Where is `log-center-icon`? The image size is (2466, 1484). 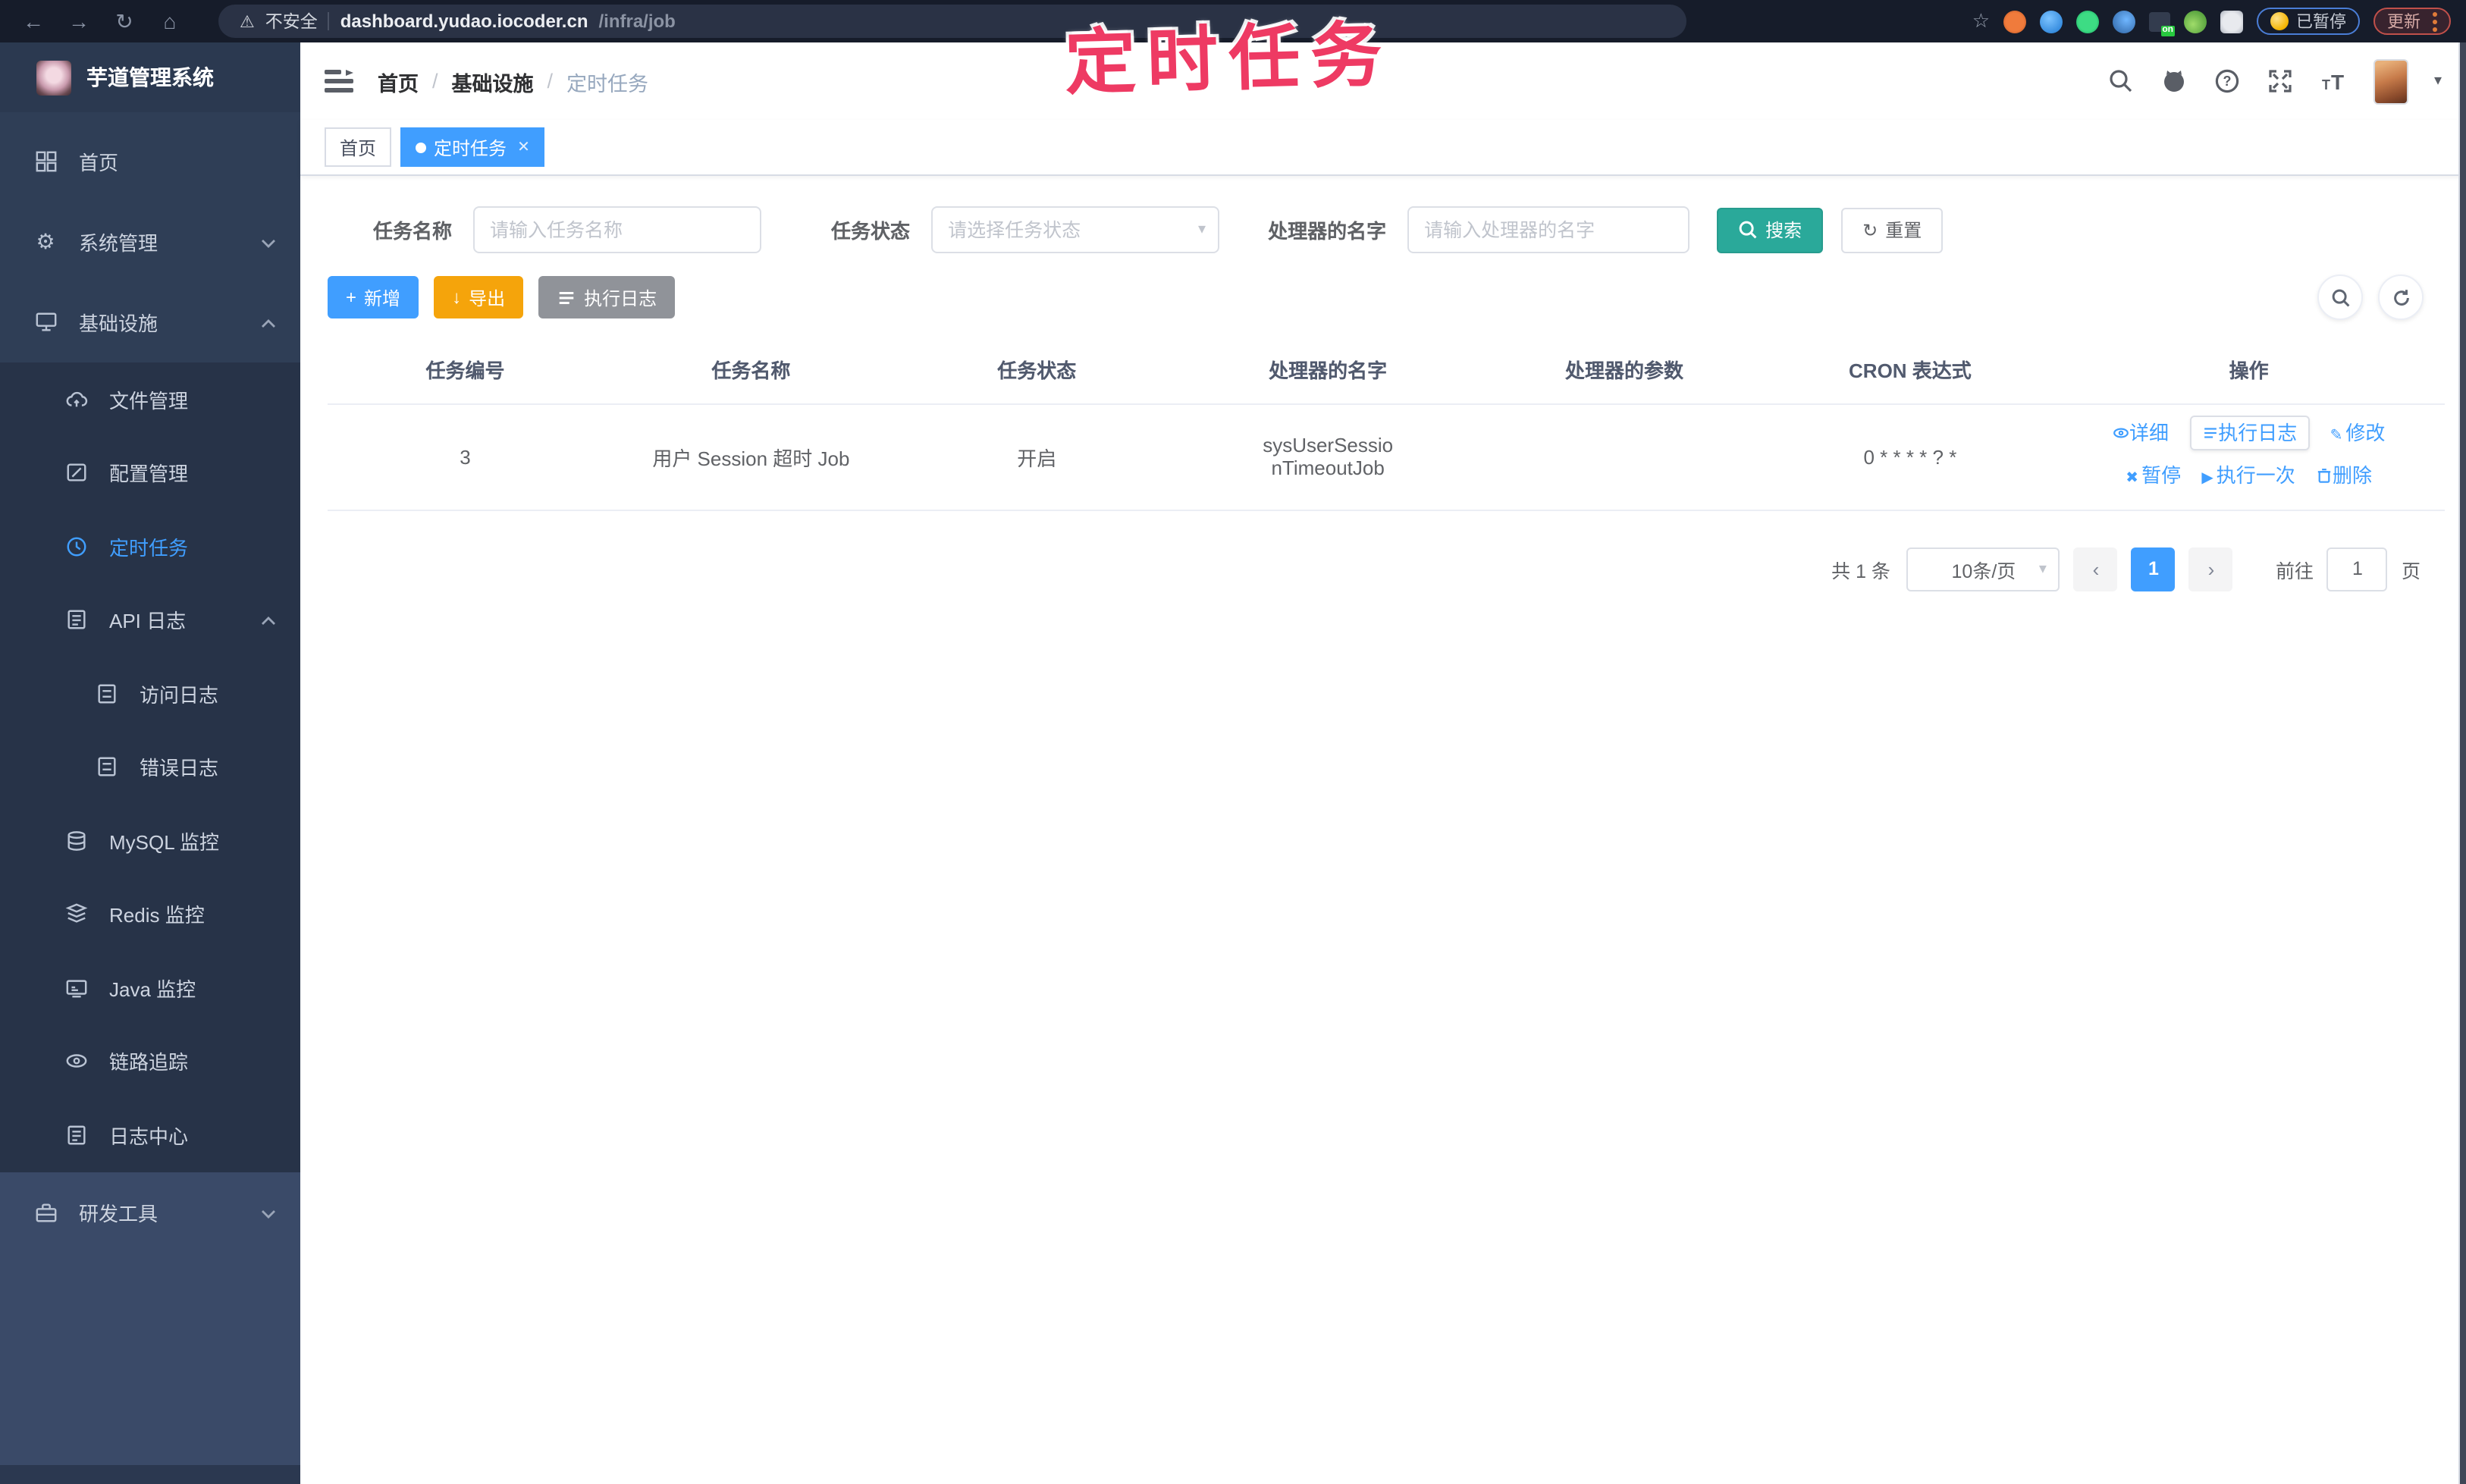 log-center-icon is located at coordinates (76, 1135).